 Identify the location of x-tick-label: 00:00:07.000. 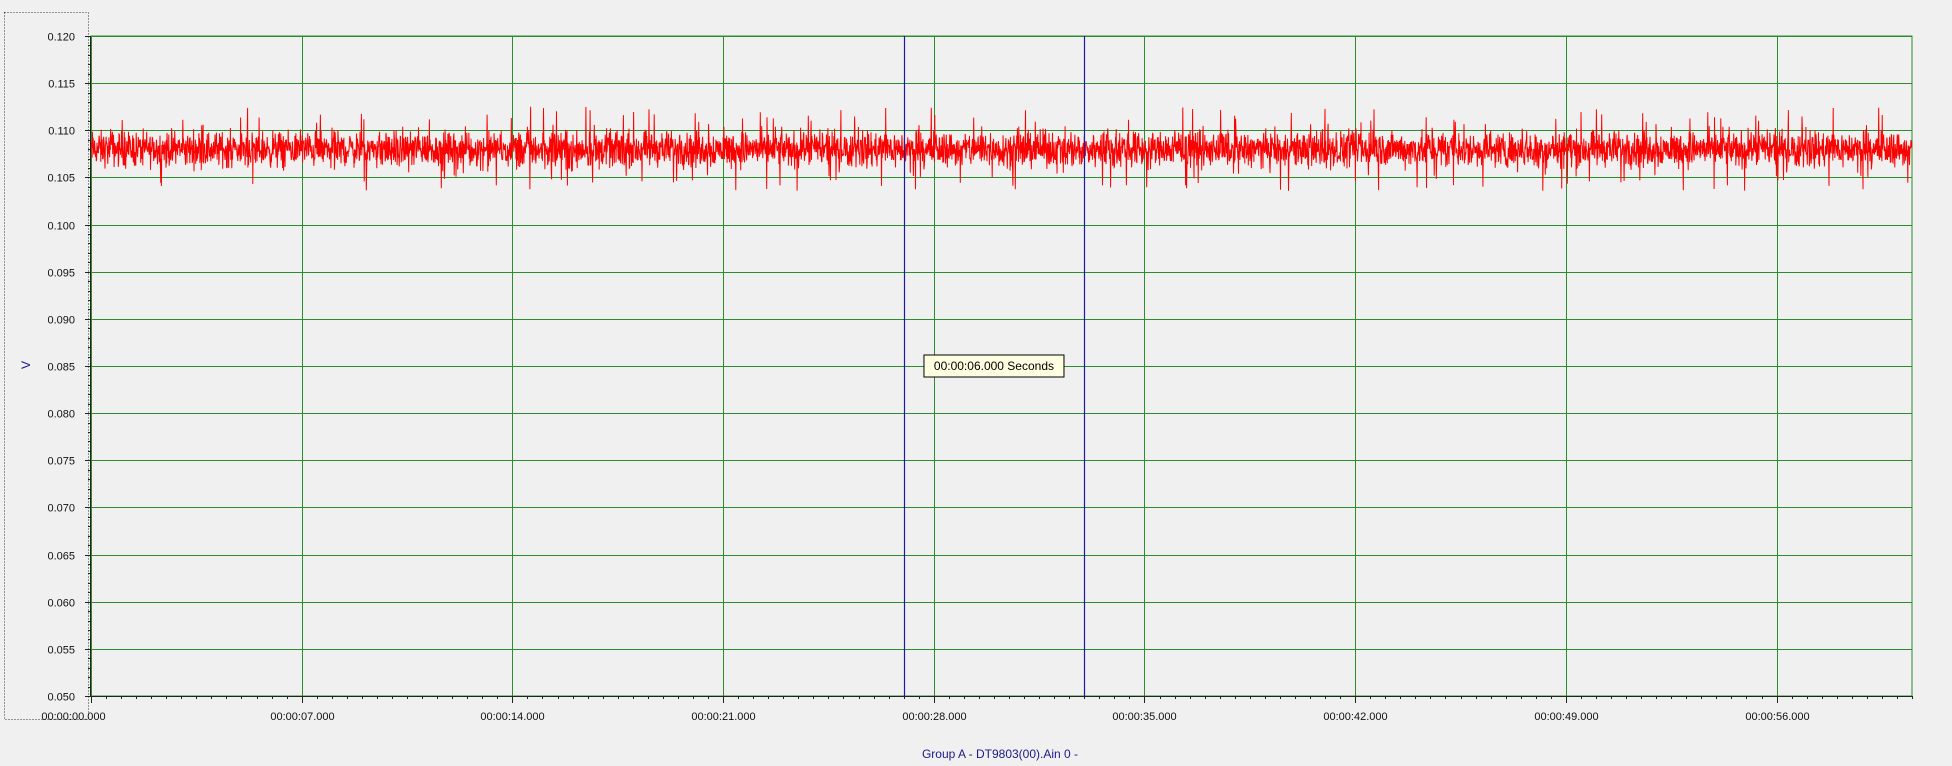
(302, 717).